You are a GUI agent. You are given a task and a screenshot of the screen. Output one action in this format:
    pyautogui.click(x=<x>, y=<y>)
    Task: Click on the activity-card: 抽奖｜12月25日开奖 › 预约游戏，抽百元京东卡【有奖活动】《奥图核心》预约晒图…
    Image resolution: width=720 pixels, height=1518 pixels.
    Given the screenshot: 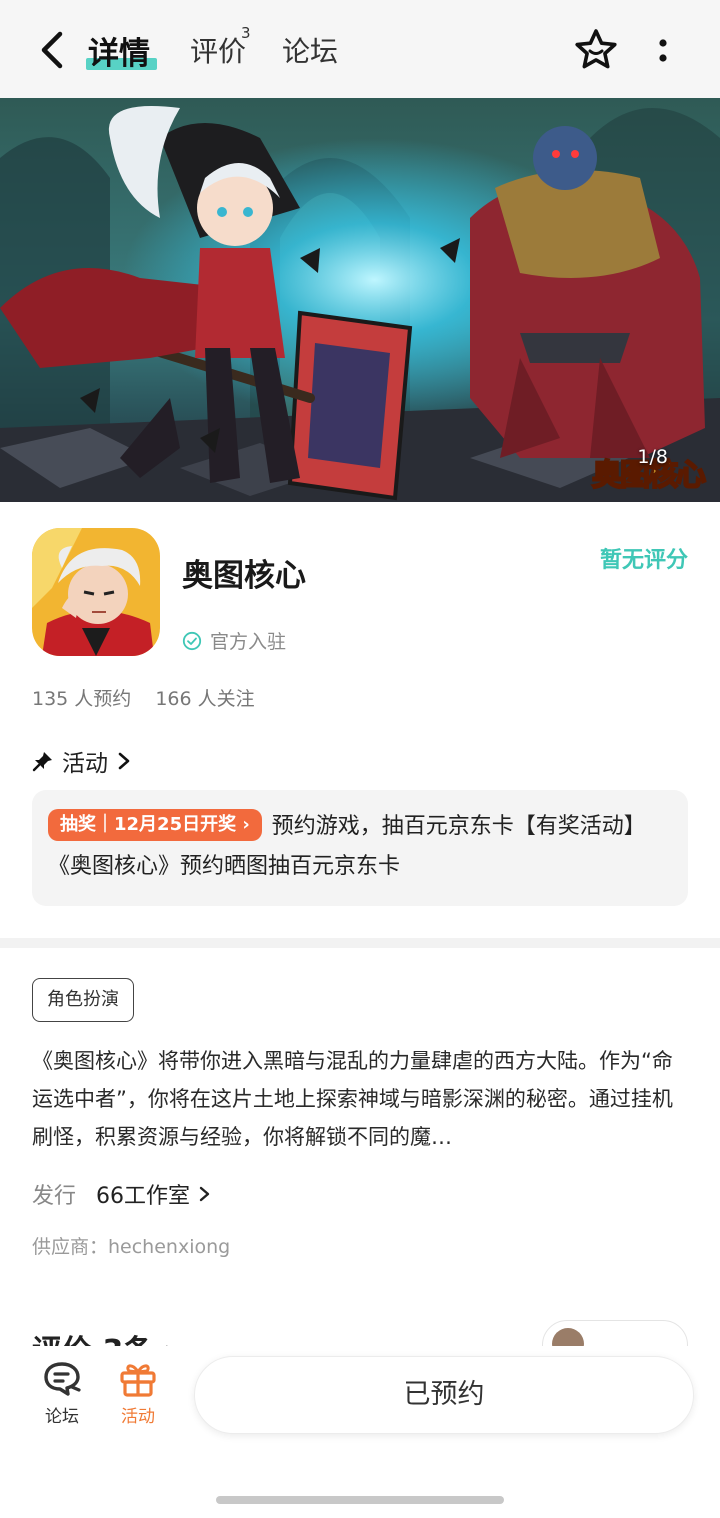 What is the action you would take?
    pyautogui.click(x=360, y=848)
    